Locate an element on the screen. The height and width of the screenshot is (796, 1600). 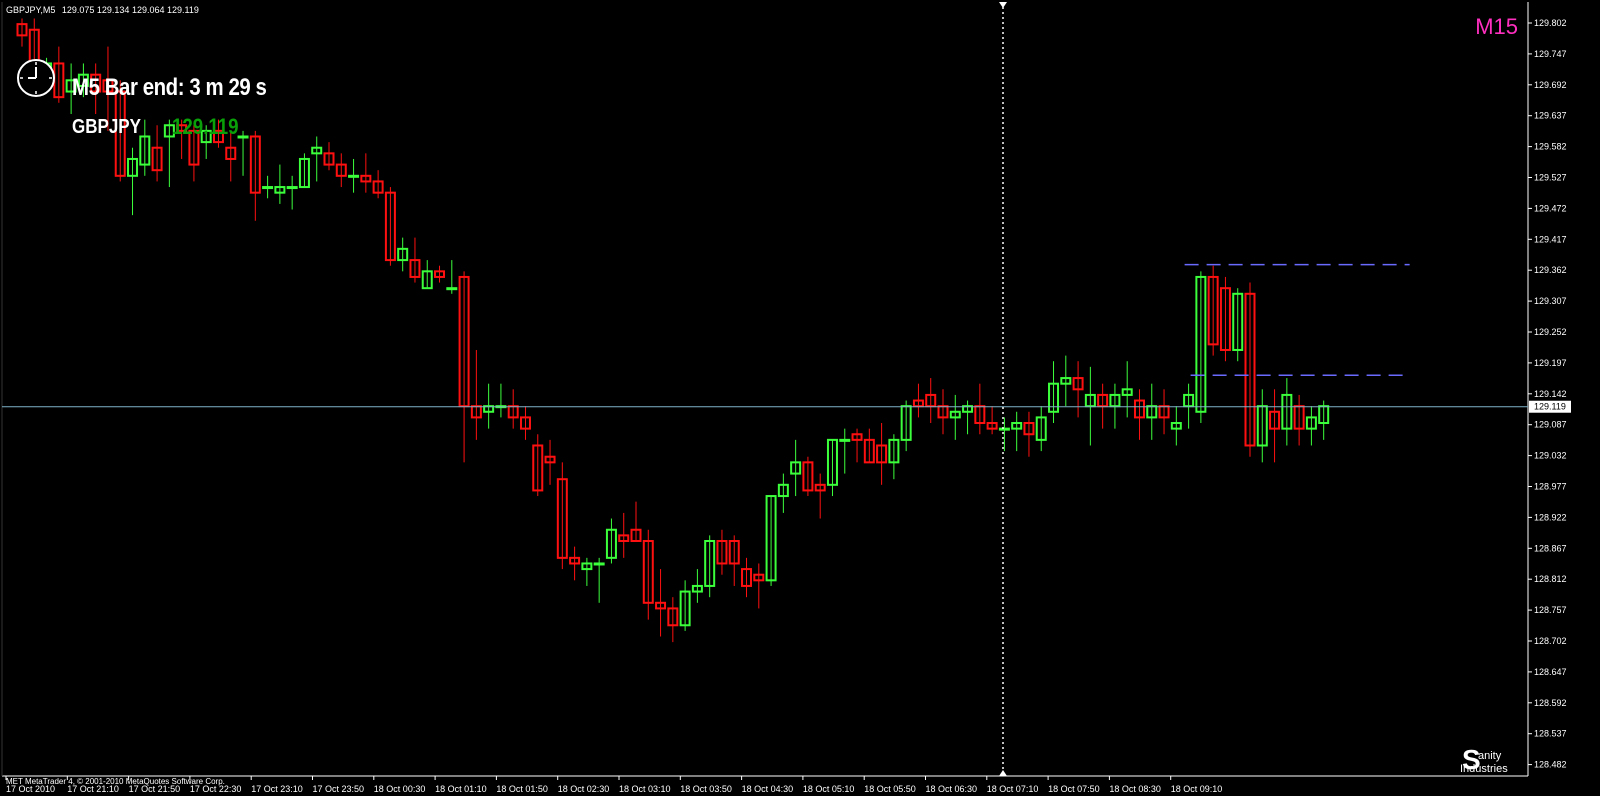
time-tick-label: 18 Oct 06:30 is located at coordinates (952, 789).